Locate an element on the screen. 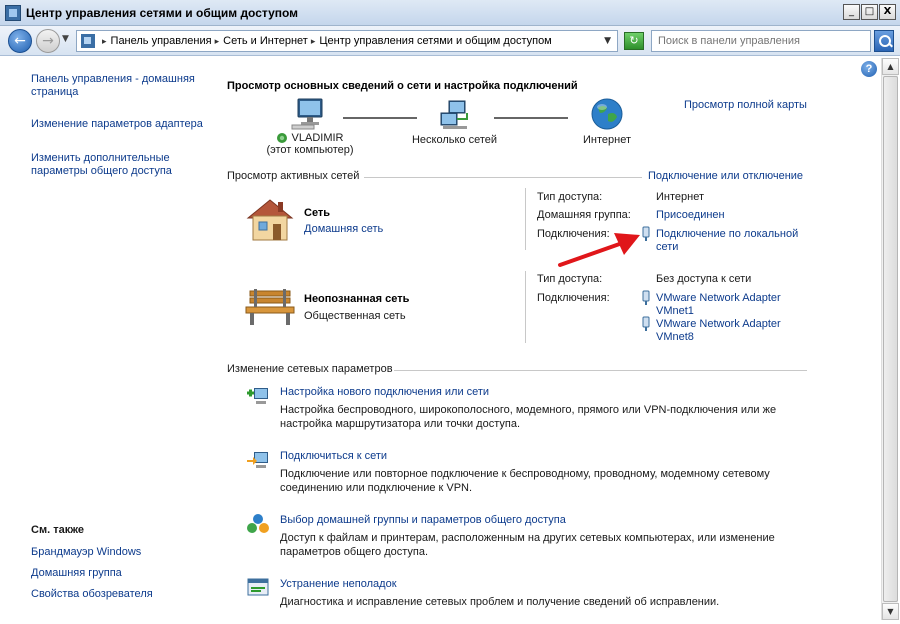 Image resolution: width=900 pixels, height=624 pixels. back-button: ← is located at coordinates (20, 41).